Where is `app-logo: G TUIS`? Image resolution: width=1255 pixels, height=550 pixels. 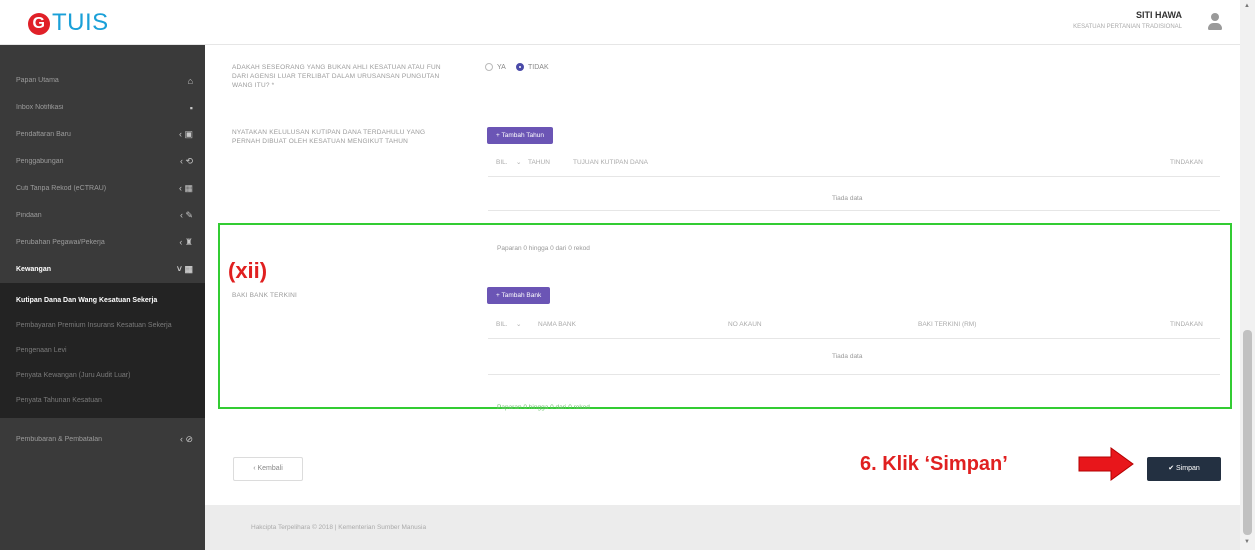
app-logo: G TUIS is located at coordinates (68, 23).